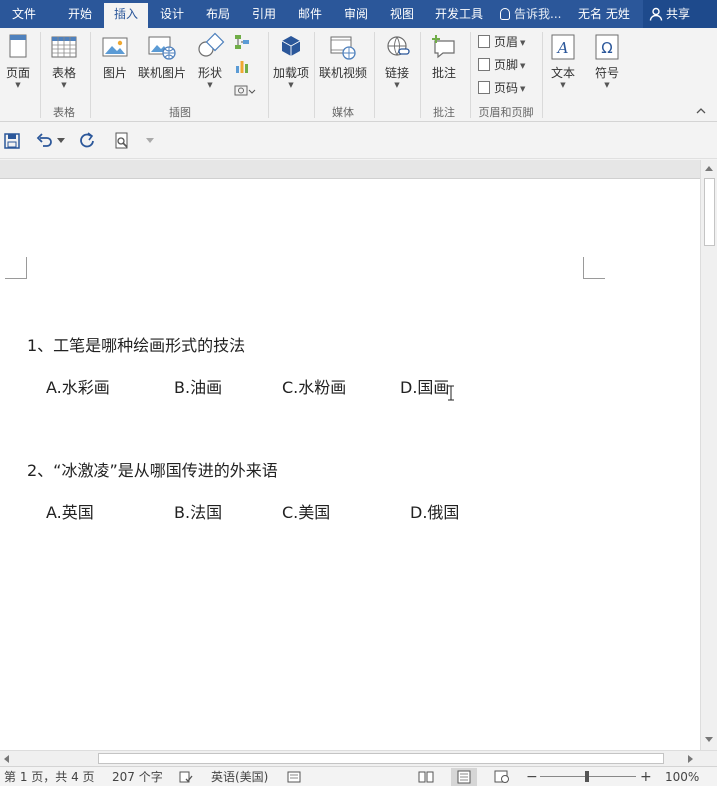 The height and width of the screenshot is (786, 717). What do you see at coordinates (690, 759) in the screenshot?
I see `scroll-right-arrow-icon` at bounding box center [690, 759].